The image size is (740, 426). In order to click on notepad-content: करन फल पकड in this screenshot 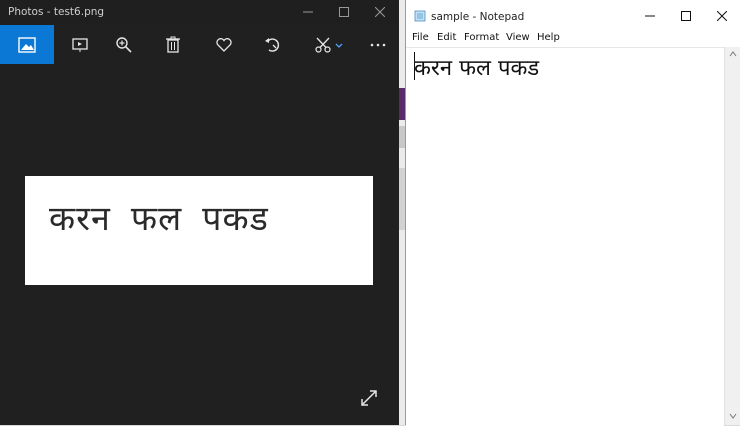, I will do `click(477, 68)`.